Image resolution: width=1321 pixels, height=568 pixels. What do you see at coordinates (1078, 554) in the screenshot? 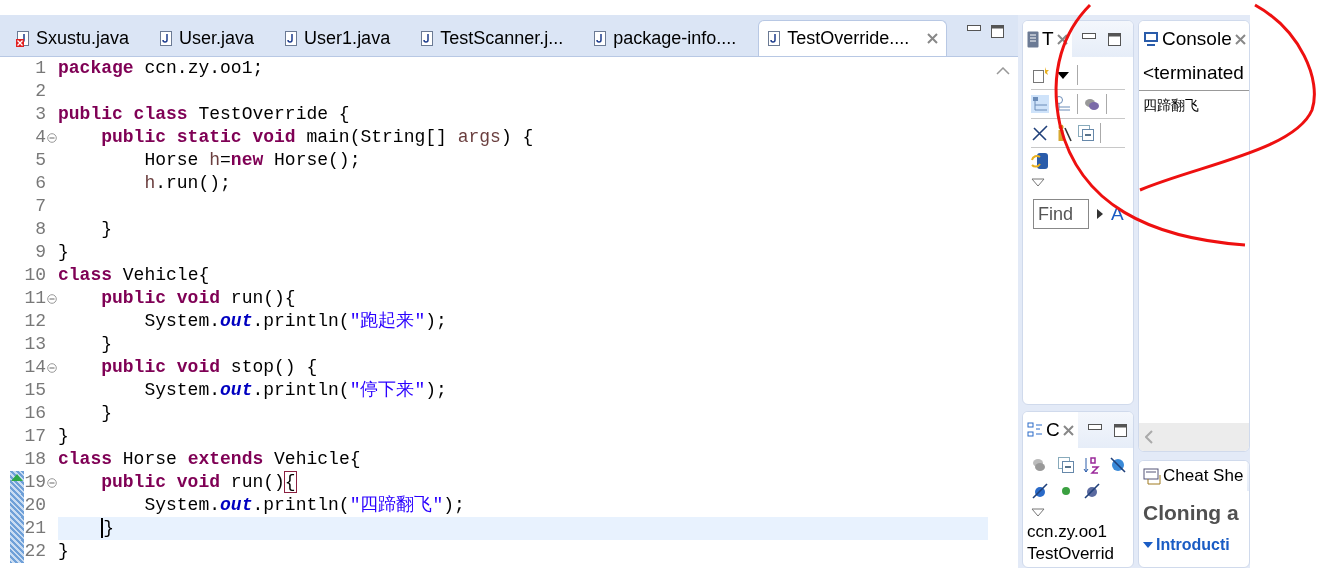
I see `outline-item: TestOverrid` at bounding box center [1078, 554].